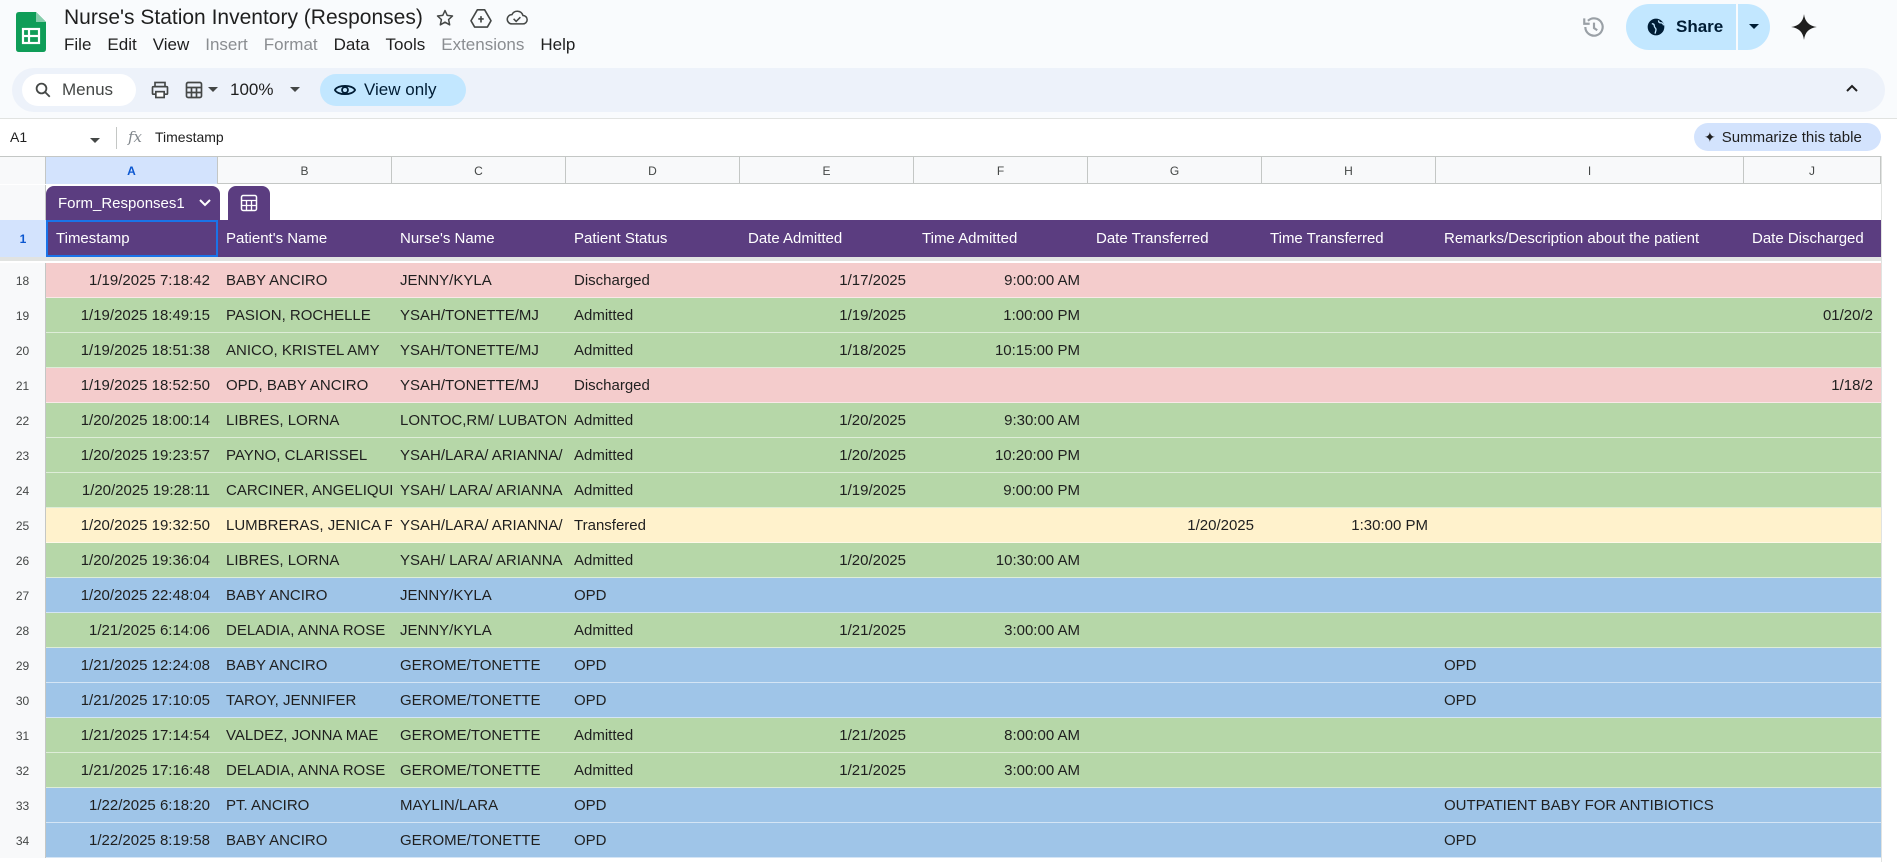 The width and height of the screenshot is (1897, 862). What do you see at coordinates (827, 490) in the screenshot?
I see `table-cell: 1/19/2025` at bounding box center [827, 490].